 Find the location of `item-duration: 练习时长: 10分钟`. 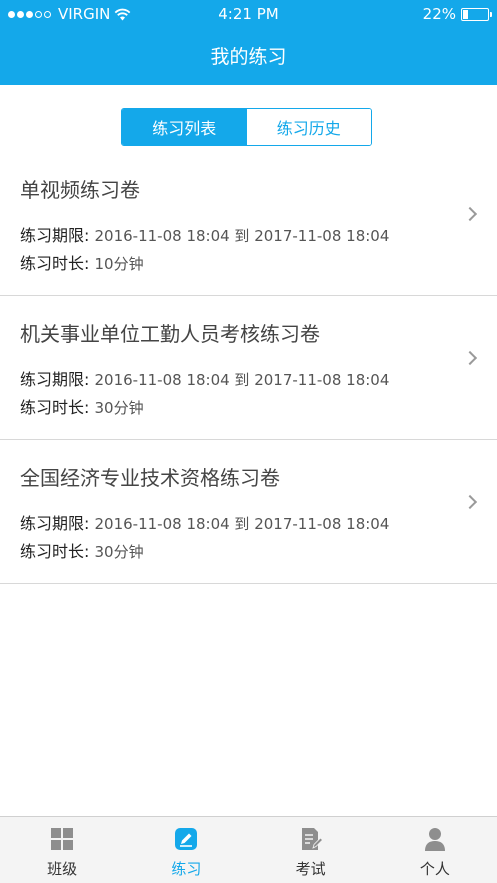

item-duration: 练习时长: 10分钟 is located at coordinates (82, 262).